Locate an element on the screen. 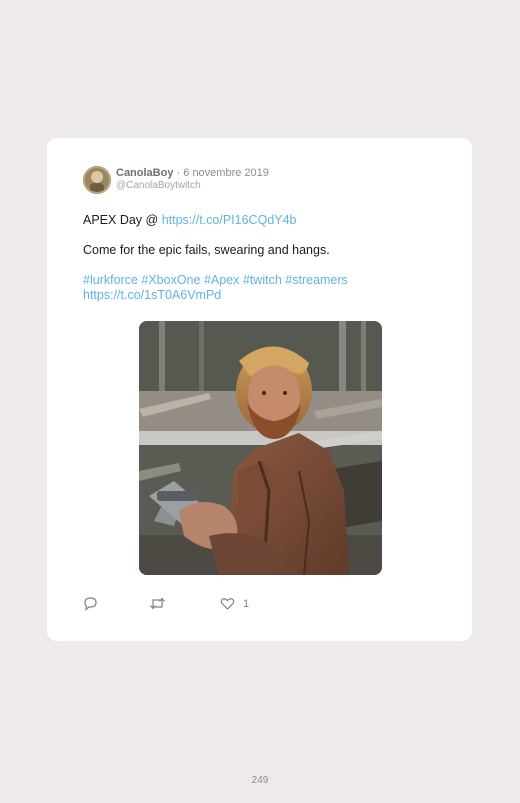 The image size is (520, 803). hashtag-link: #lurkforce is located at coordinates (110, 280).